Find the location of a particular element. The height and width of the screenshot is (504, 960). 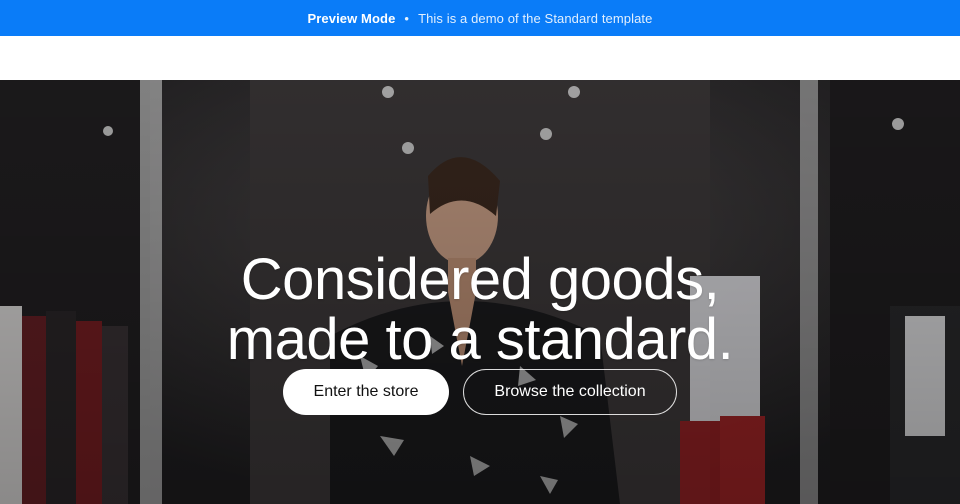

preview-mode-label: Preview Mode is located at coordinates (351, 18).